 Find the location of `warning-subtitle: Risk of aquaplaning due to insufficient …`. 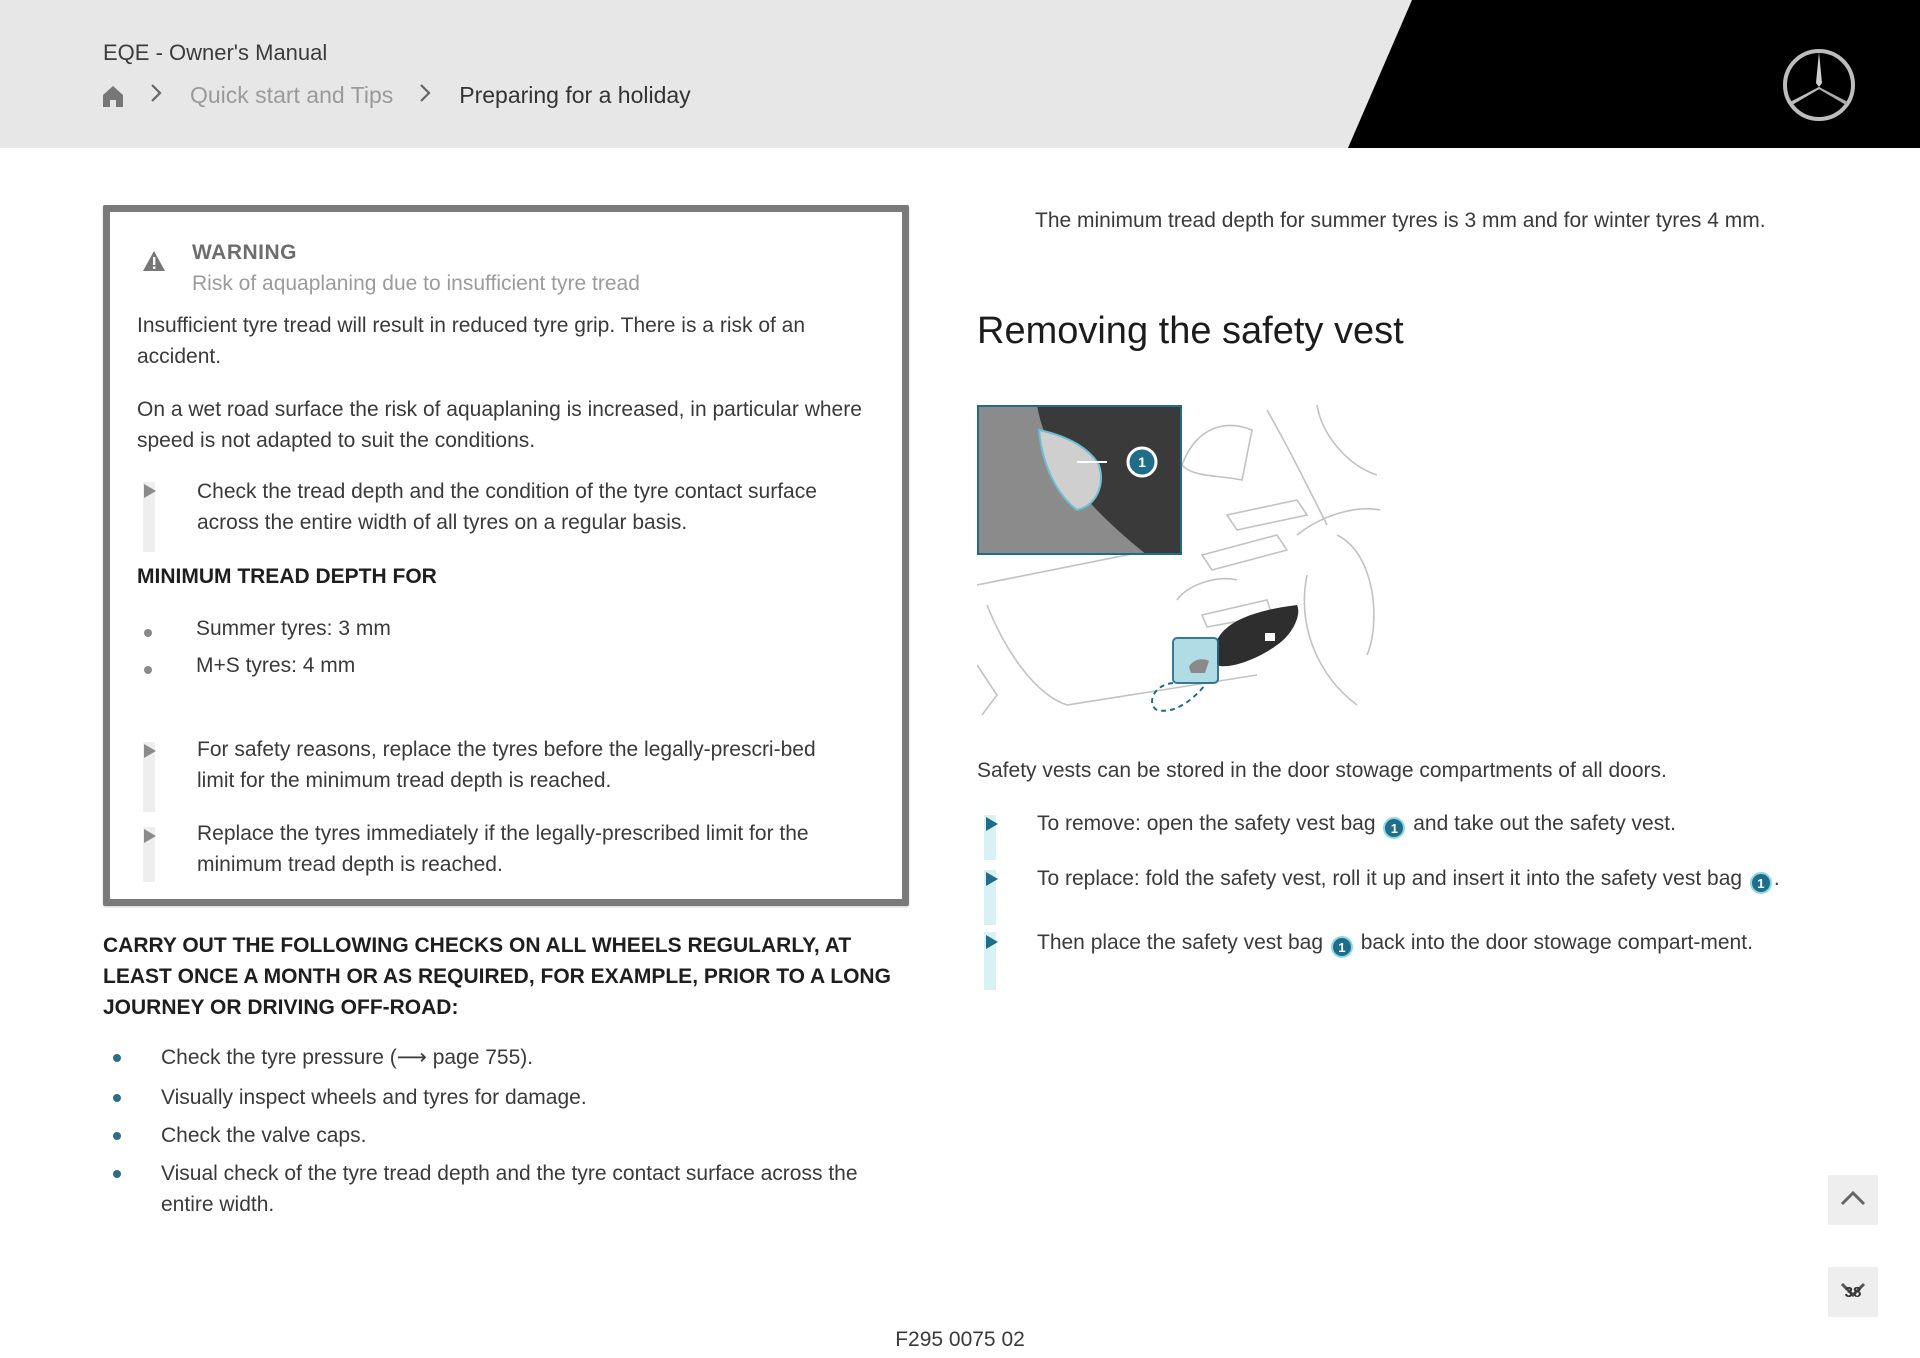

warning-subtitle: Risk of aquaplaning due to insufficient … is located at coordinates (416, 283).